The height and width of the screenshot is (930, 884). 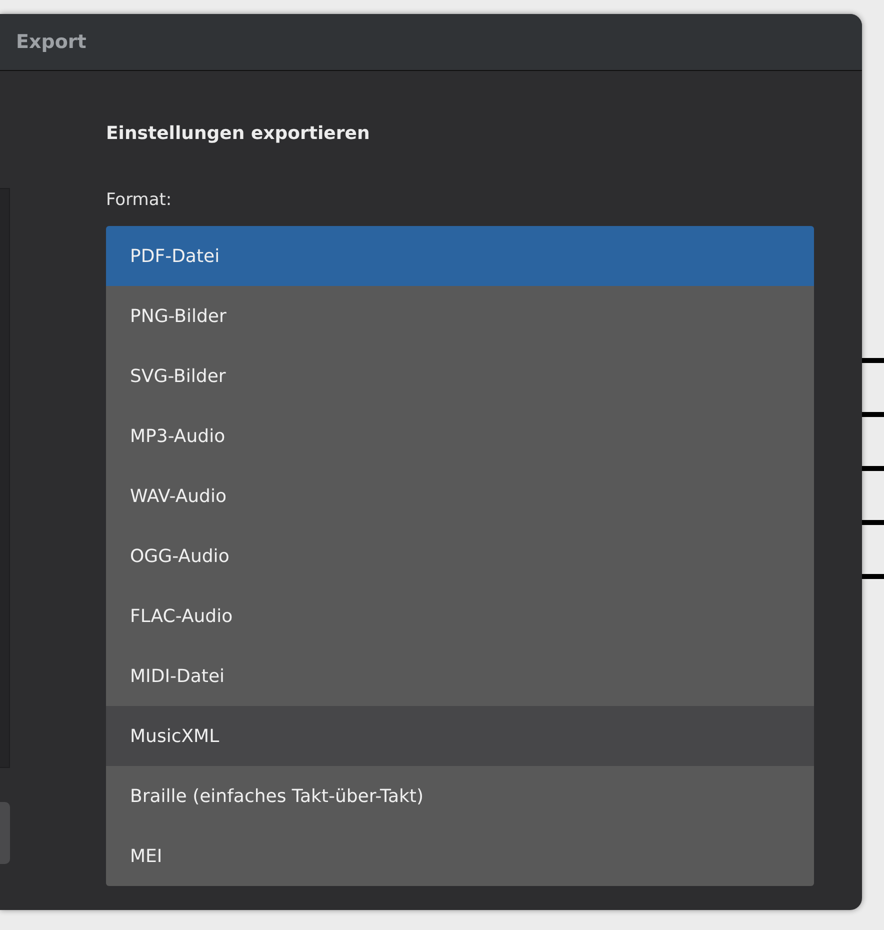 What do you see at coordinates (460, 676) in the screenshot?
I see `format-option: MIDI-Datei` at bounding box center [460, 676].